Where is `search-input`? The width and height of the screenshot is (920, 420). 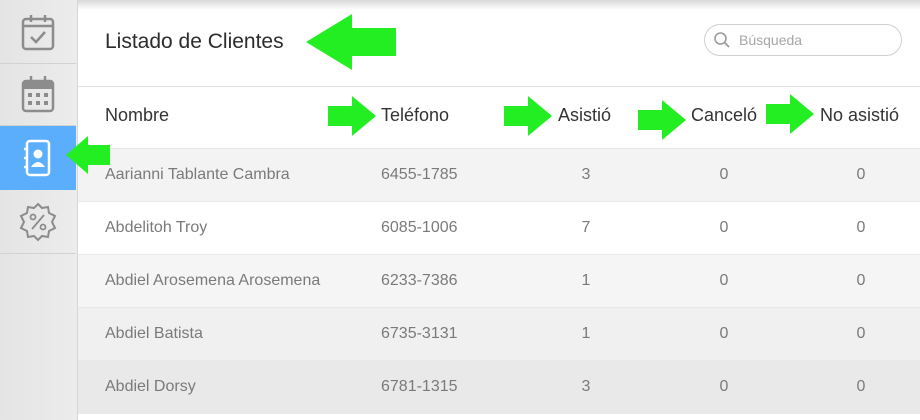 search-input is located at coordinates (814, 40).